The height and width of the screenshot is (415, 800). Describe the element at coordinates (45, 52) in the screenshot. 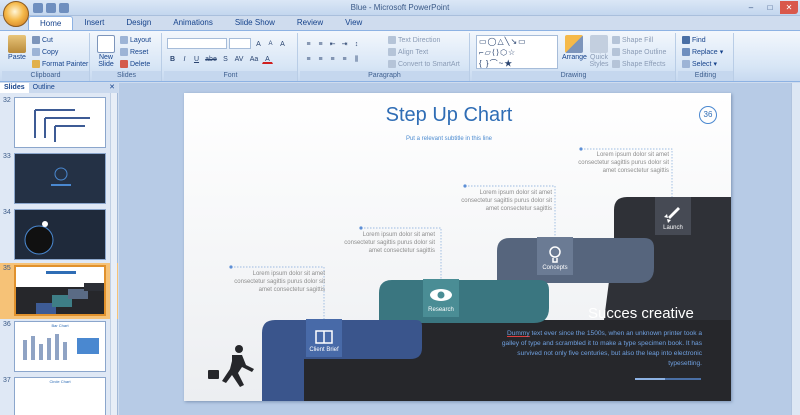

I see `copy-button: Copy` at that location.